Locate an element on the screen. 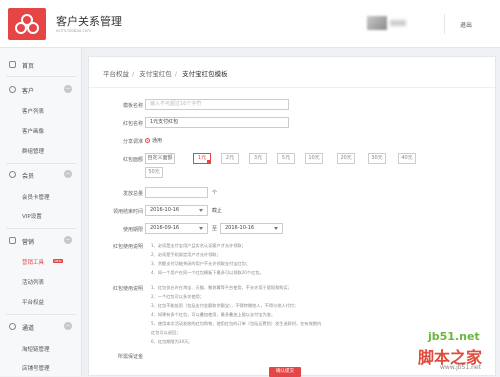 This screenshot has height=377, width=500. usage-line: 红包可以退回； is located at coordinates (166, 332).